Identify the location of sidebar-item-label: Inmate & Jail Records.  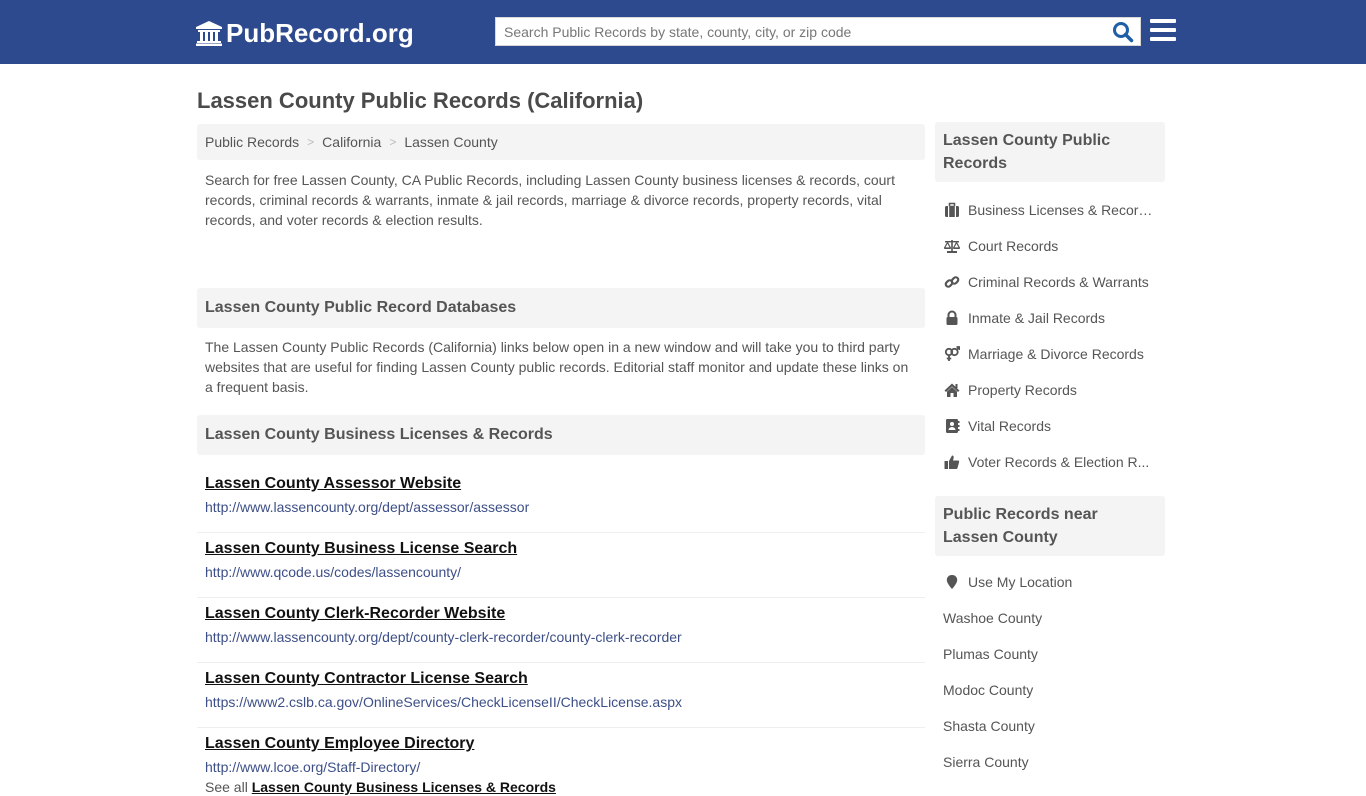
(1036, 318).